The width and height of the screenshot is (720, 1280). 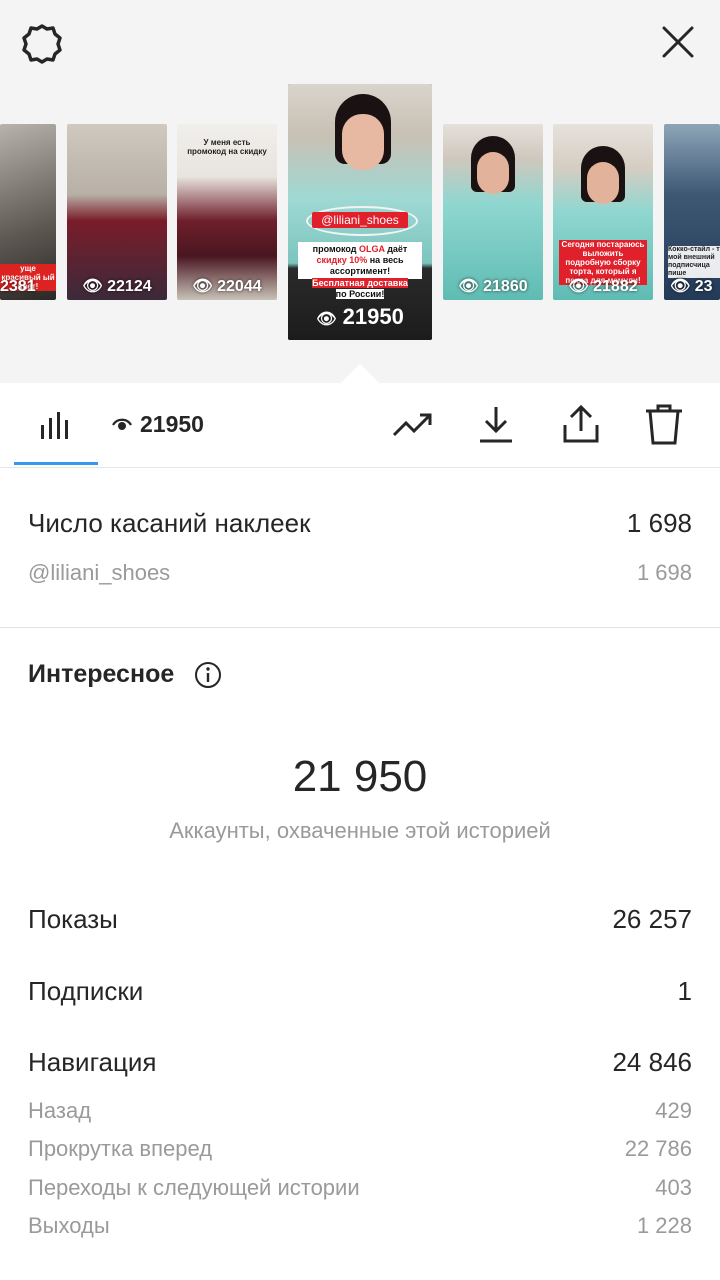 I want to click on follows-label: Подписки, so click(x=86, y=991).